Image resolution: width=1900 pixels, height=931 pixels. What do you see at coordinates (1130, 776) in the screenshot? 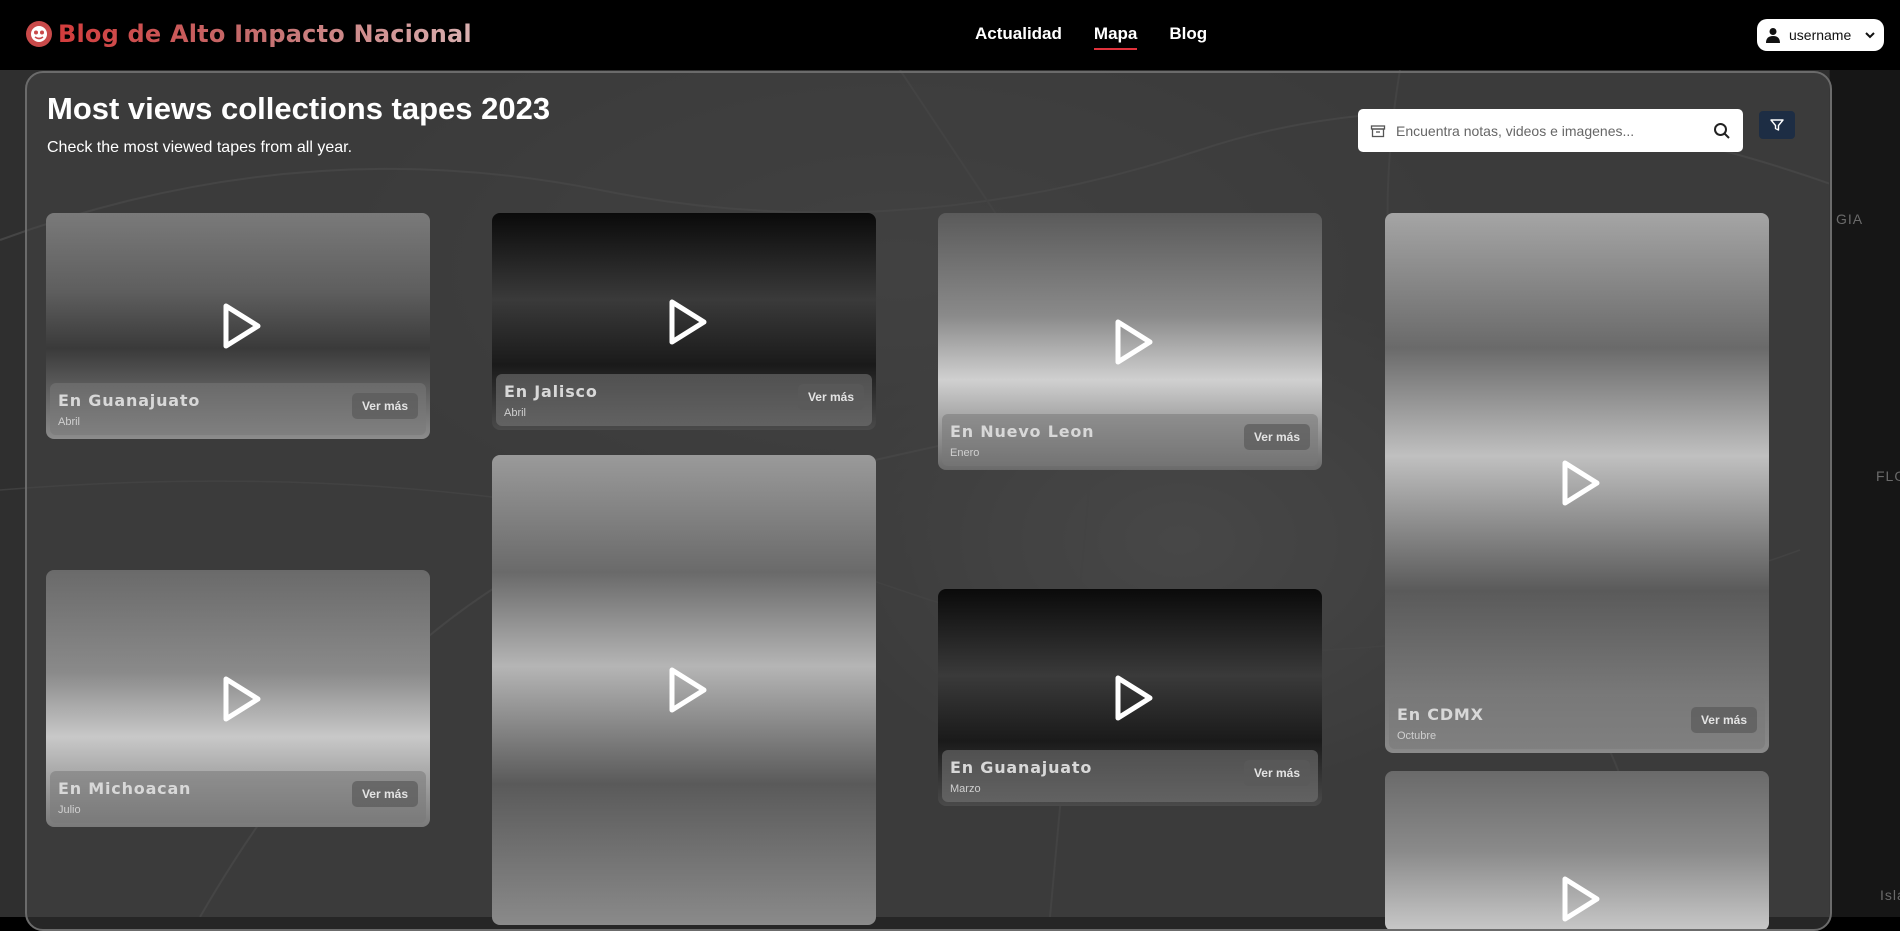
I see `card-caption: En Guanajuato Marzo Ver más` at bounding box center [1130, 776].